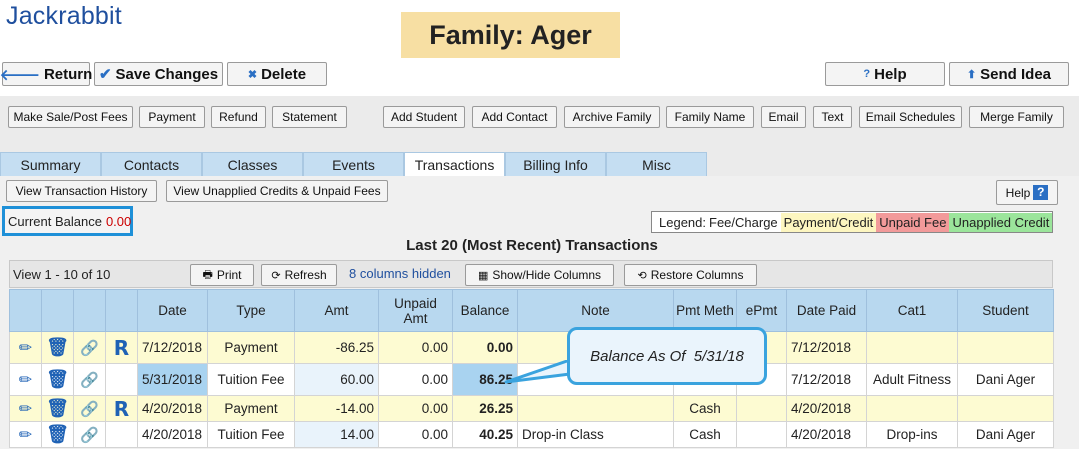 Image resolution: width=1079 pixels, height=449 pixels. Describe the element at coordinates (912, 310) in the screenshot. I see `col-cat1: Cat1` at that location.